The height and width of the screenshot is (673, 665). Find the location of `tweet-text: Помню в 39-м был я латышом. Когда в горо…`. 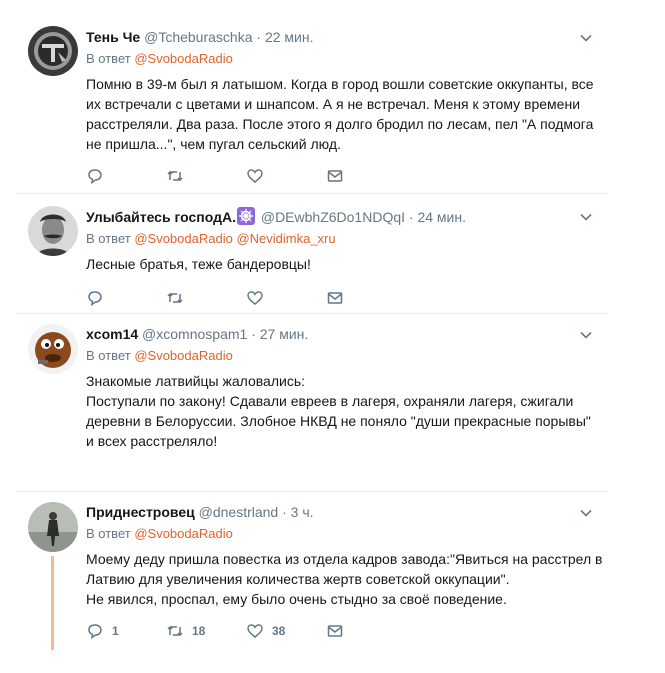

tweet-text: Помню в 39-м был я латышом. Когда в горо… is located at coordinates (340, 114).